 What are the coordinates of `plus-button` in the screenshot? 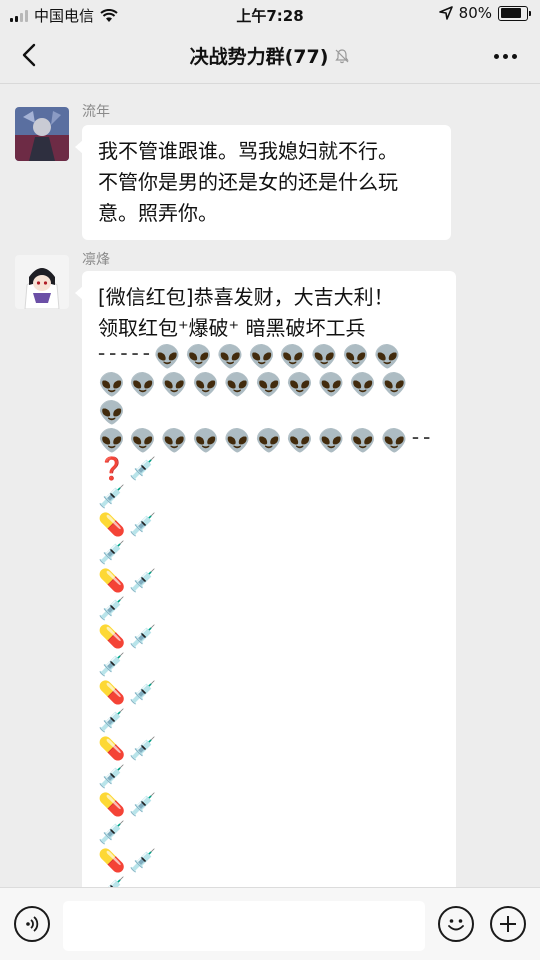 It's located at (508, 924).